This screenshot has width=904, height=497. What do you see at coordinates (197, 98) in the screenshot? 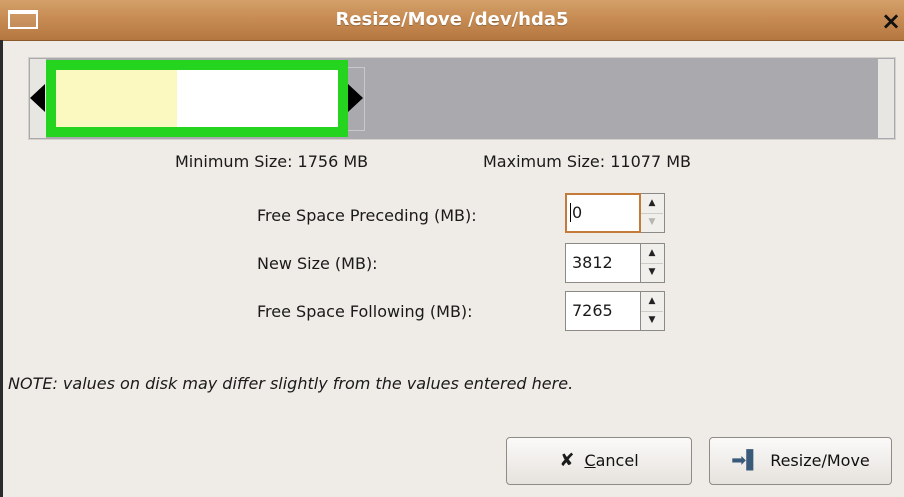
I see `partition-block` at bounding box center [197, 98].